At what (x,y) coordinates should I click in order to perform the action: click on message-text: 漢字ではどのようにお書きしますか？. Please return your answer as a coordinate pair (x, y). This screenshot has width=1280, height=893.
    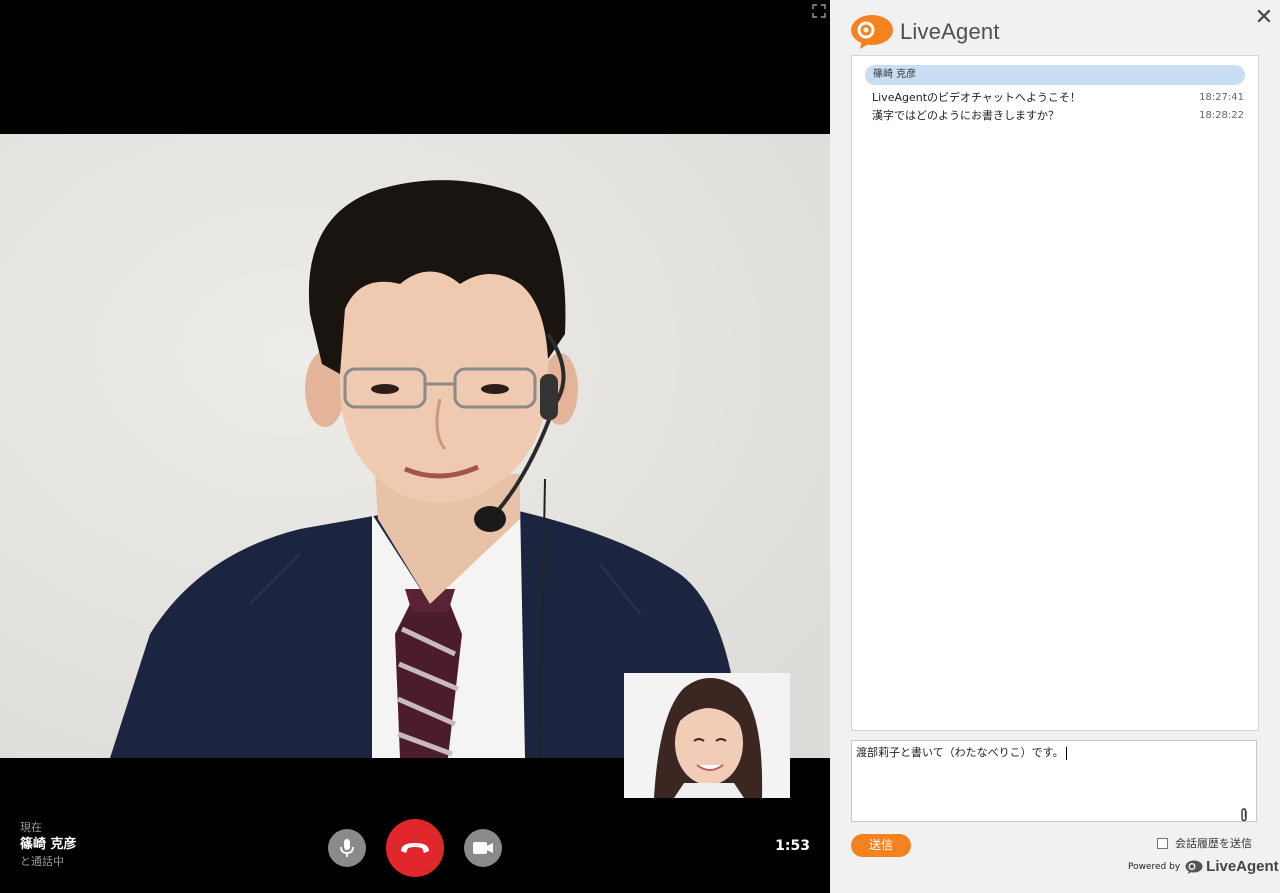
    Looking at the image, I should click on (965, 115).